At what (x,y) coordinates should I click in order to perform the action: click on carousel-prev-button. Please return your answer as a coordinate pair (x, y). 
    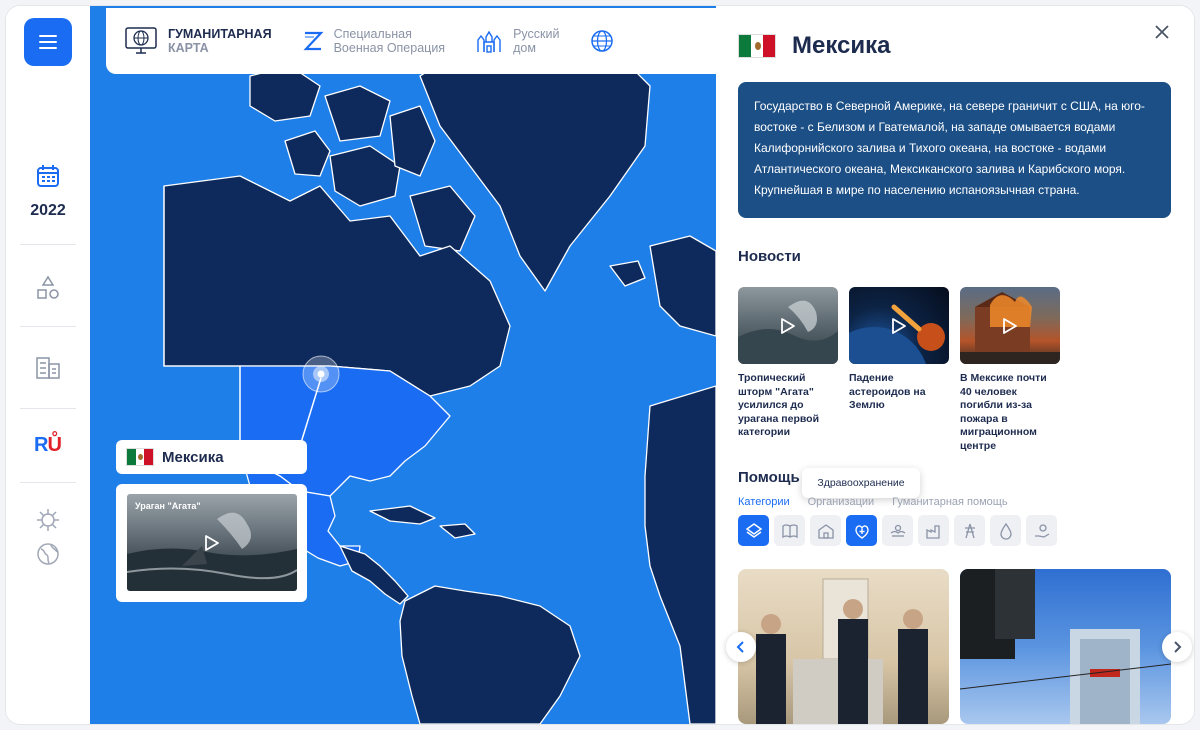
    Looking at the image, I should click on (741, 647).